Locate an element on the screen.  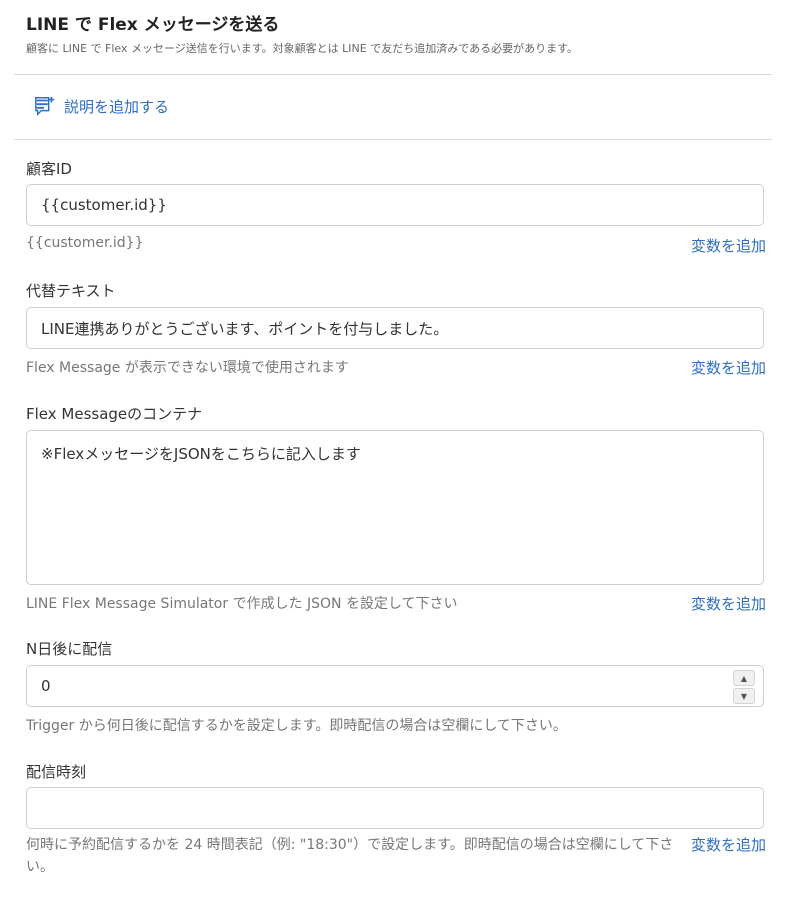
delivery-time-input is located at coordinates (395, 808).